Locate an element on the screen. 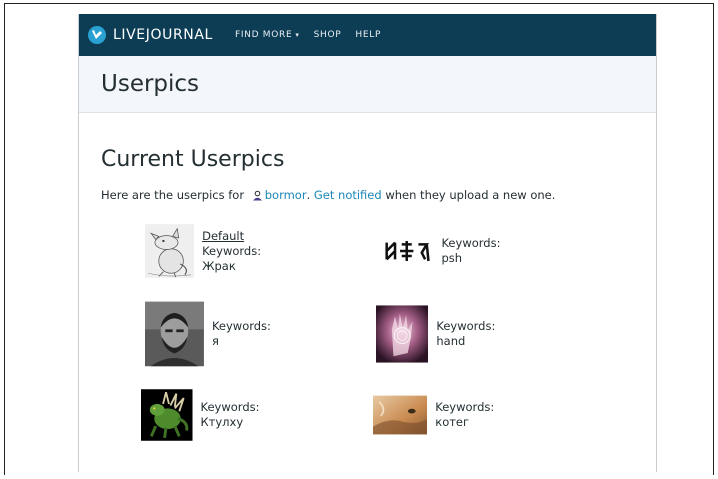  main-nav: FIND MORE ▾ SHOP HELP is located at coordinates (315, 35).